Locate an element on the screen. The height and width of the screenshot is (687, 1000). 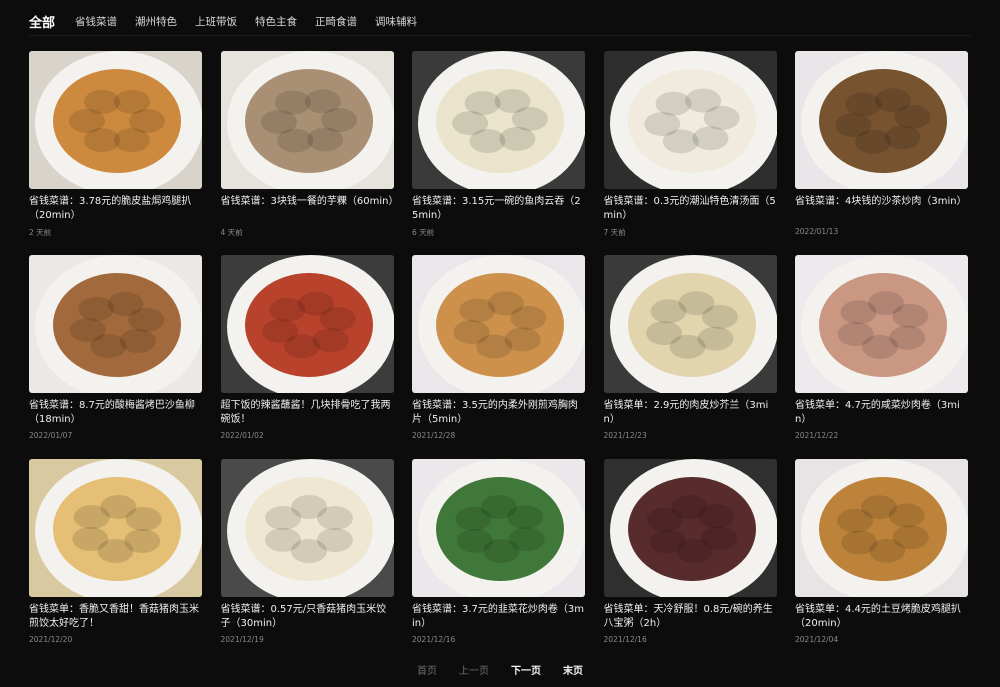
recipe-card: 省钱菜谱：0.57元/只香菇猪肉玉米饺子（30min） 2021/12/19 is located at coordinates (307, 561).